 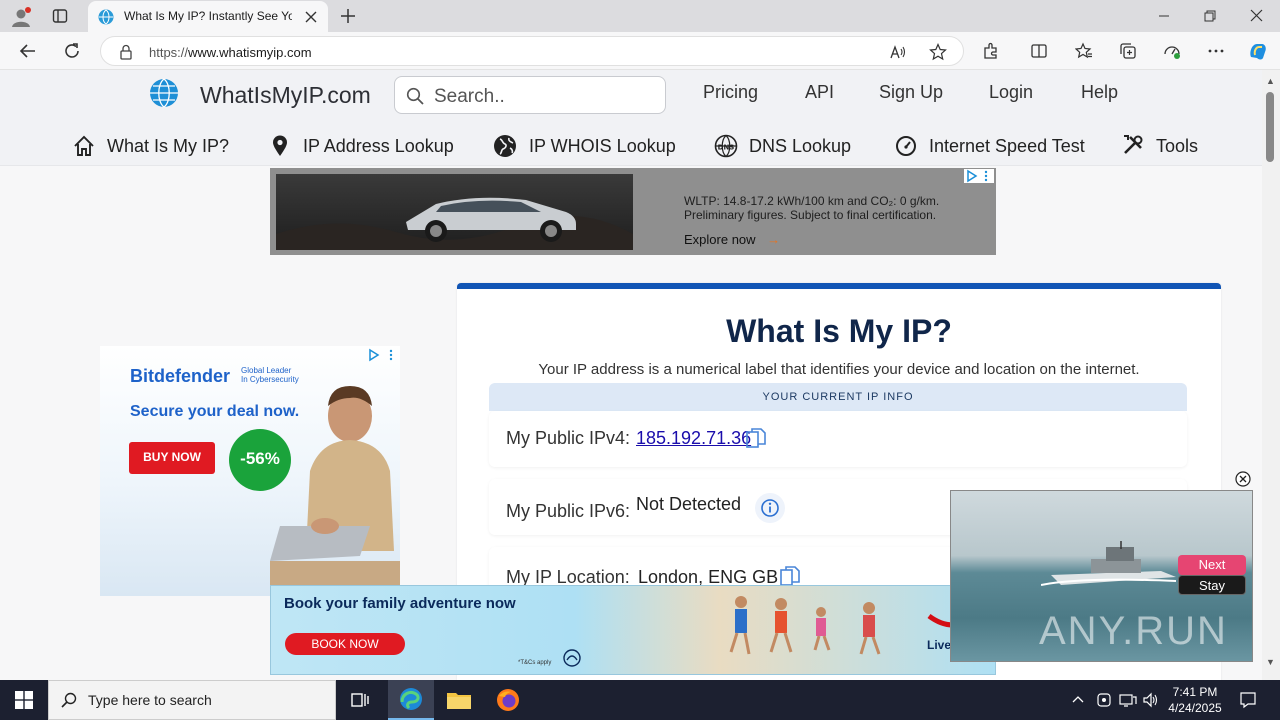 I want to click on tab-actions-icon, so click(x=60, y=16).